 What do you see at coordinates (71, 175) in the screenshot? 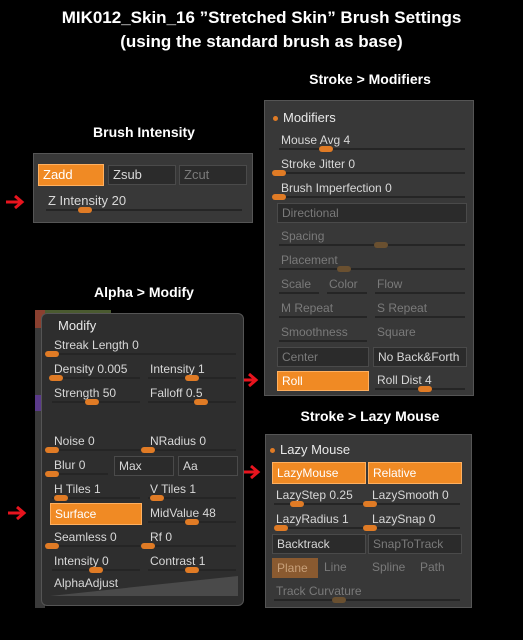
I see `zadd-button: Zadd` at bounding box center [71, 175].